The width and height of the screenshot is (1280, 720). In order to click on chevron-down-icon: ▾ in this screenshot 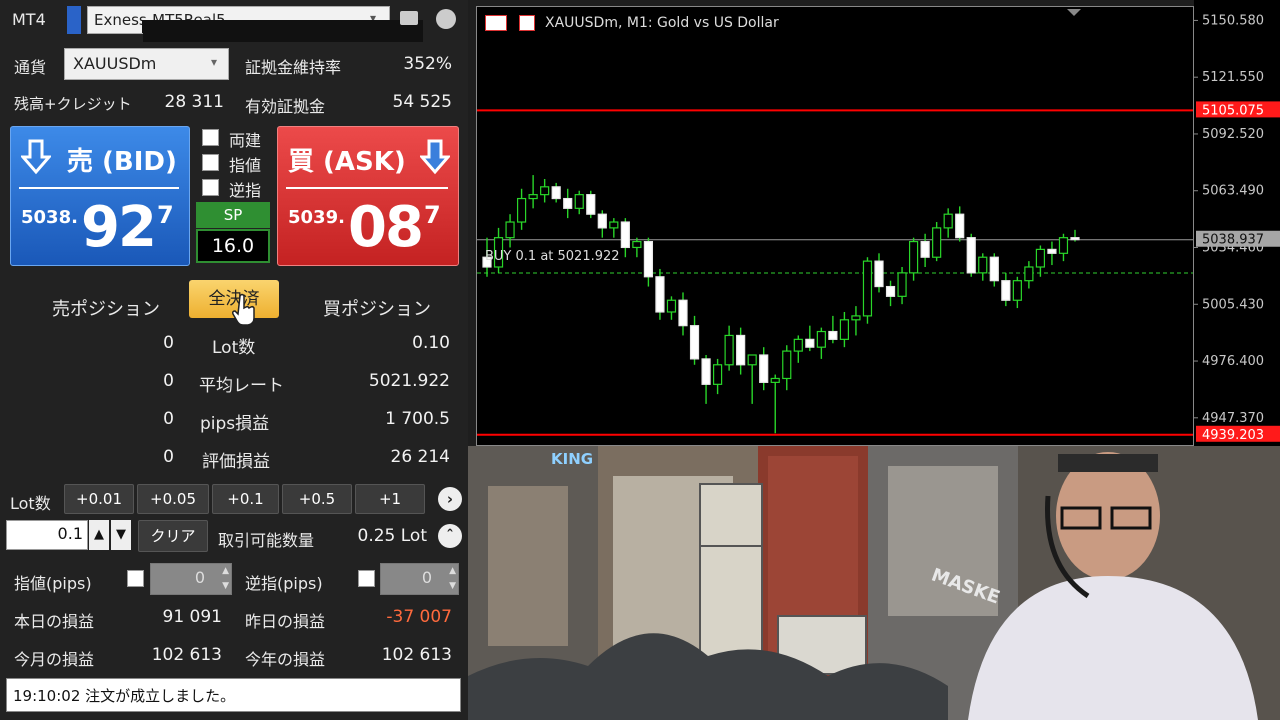, I will do `click(214, 62)`.